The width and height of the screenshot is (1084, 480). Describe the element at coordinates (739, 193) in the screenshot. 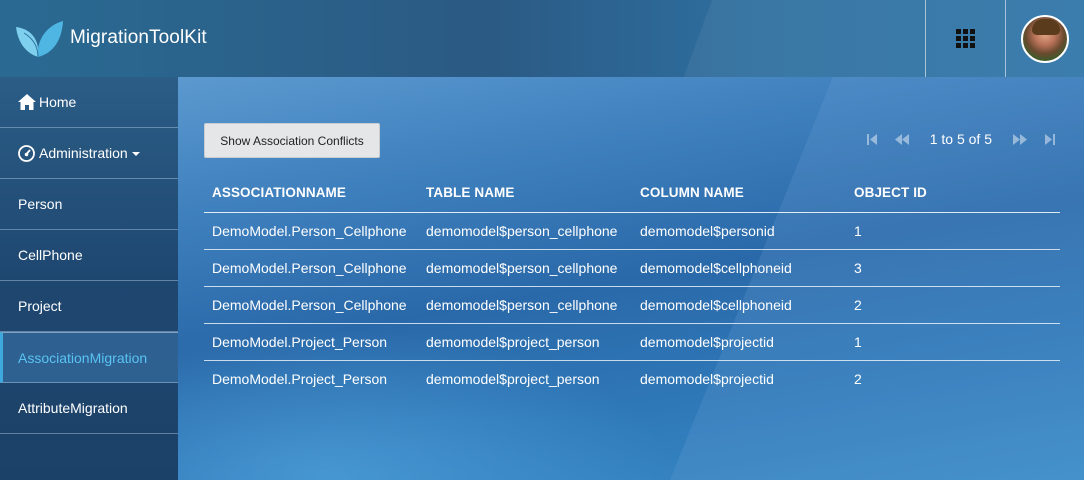

I see `column-header-column-name: COLUMN NAME` at that location.